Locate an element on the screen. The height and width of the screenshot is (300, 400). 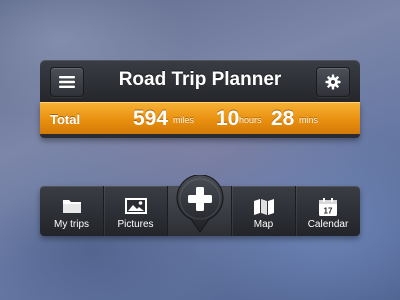
total-label: Total is located at coordinates (65, 119).